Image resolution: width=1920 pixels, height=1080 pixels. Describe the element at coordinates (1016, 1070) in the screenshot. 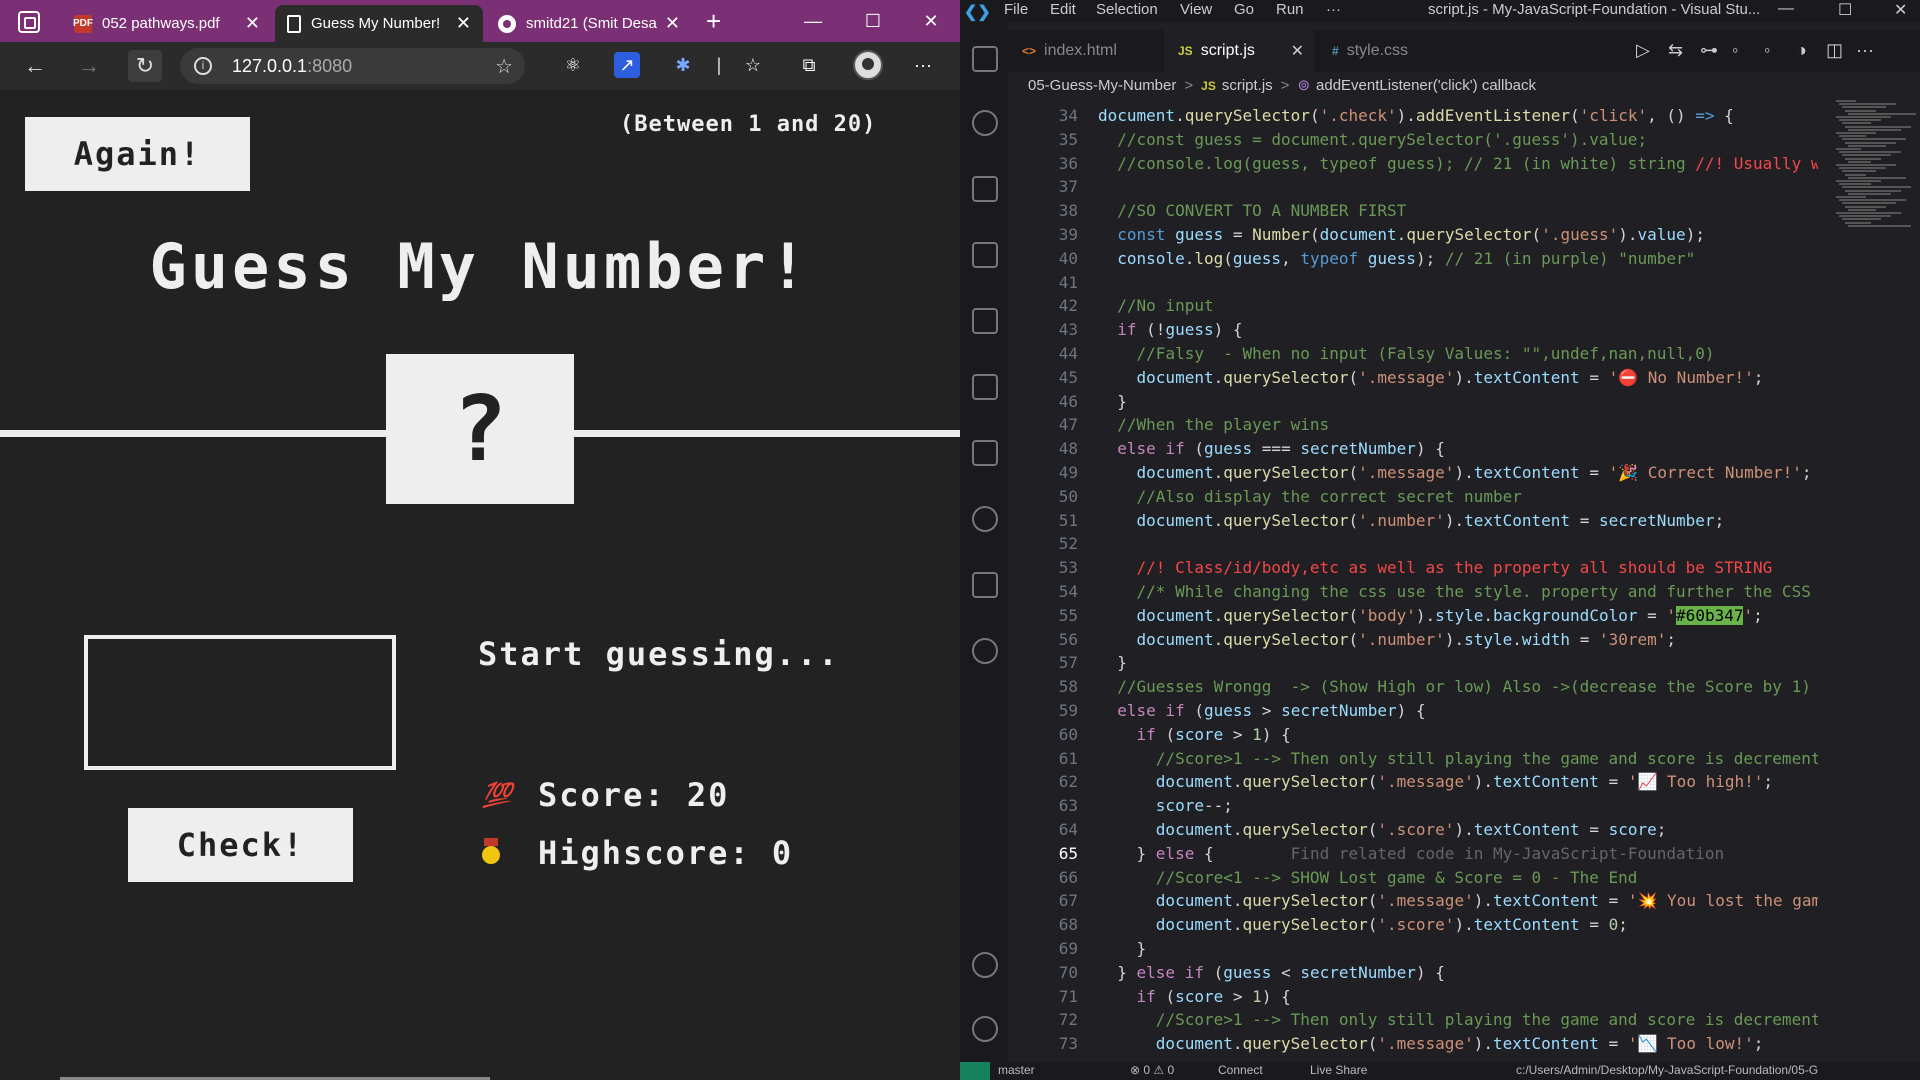

I see `branch-indicator: master` at that location.